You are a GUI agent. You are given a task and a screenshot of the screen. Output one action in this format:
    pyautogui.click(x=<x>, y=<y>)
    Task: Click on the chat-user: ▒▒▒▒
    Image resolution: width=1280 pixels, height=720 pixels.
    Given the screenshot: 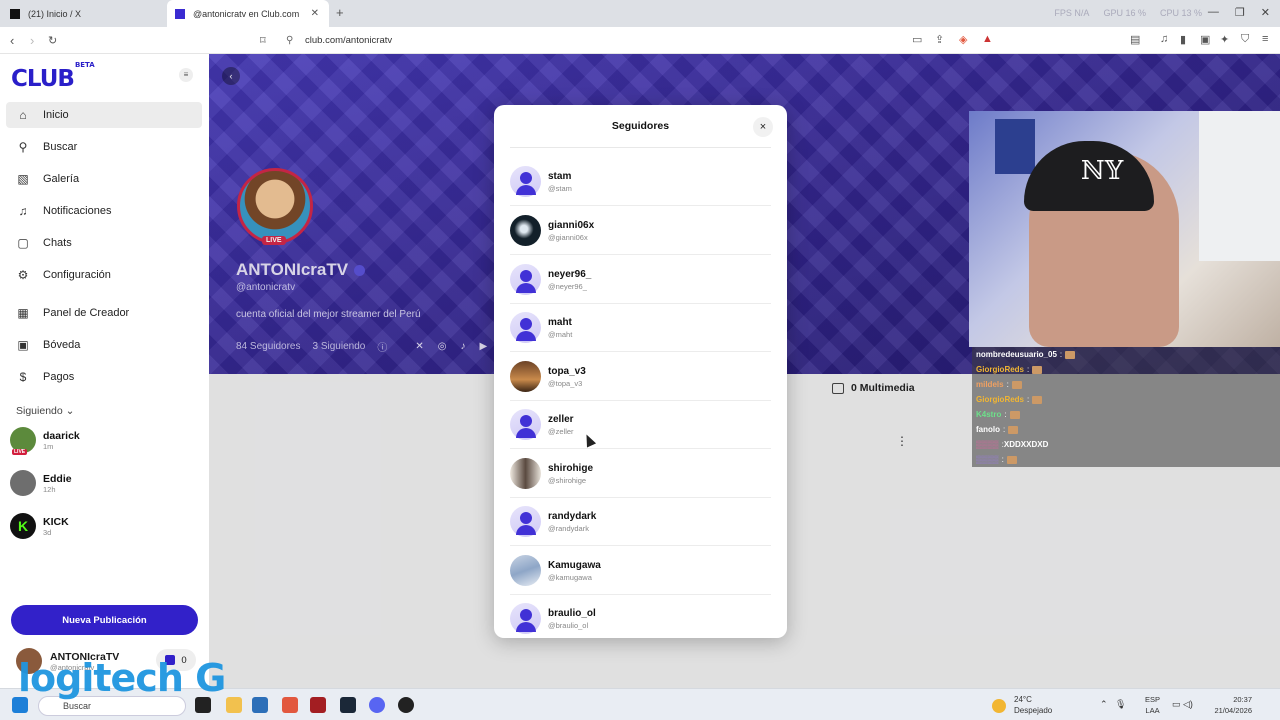 What is the action you would take?
    pyautogui.click(x=987, y=459)
    